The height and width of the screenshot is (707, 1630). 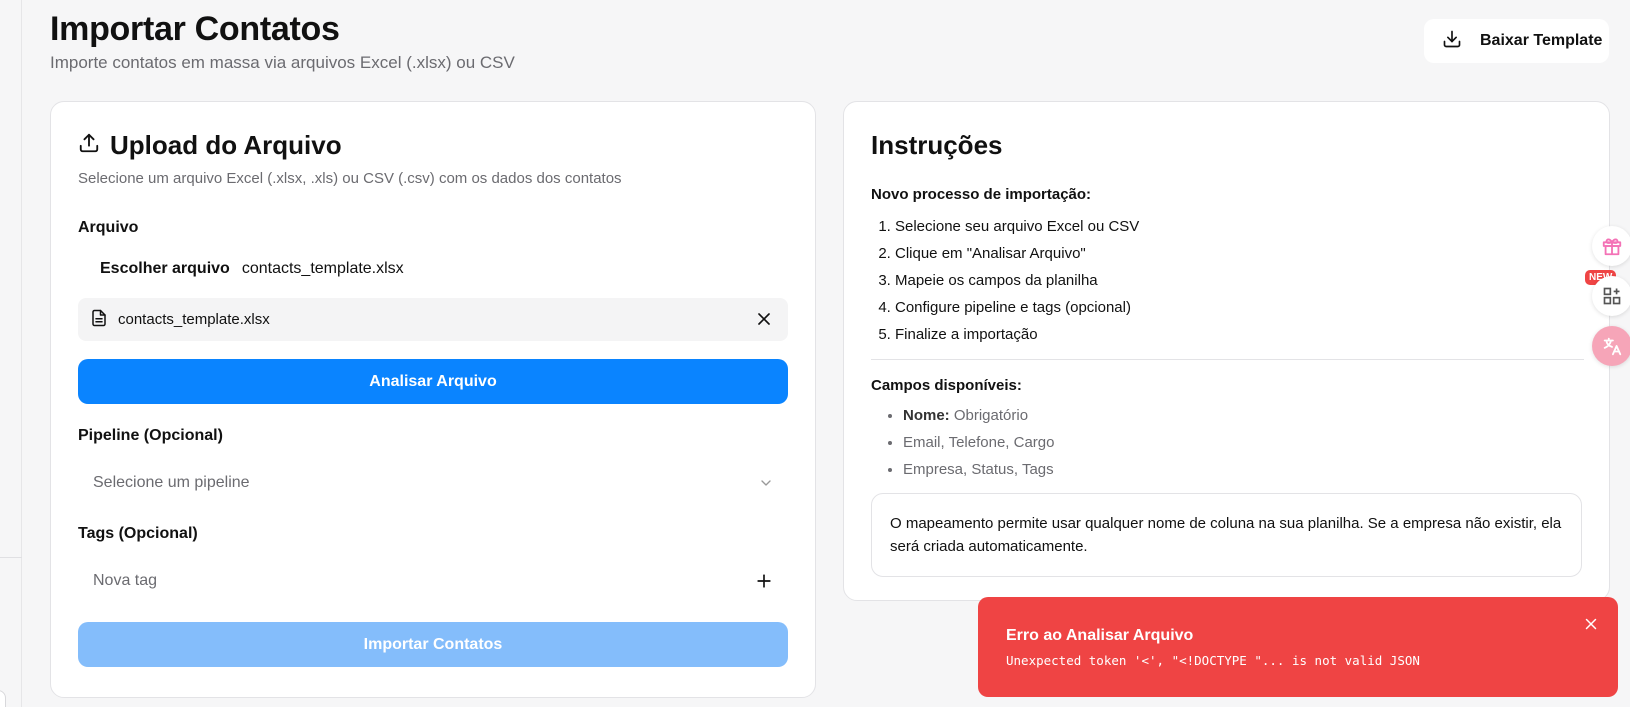 I want to click on step-item: Configure pipeline e tags (opcional), so click(x=1238, y=307).